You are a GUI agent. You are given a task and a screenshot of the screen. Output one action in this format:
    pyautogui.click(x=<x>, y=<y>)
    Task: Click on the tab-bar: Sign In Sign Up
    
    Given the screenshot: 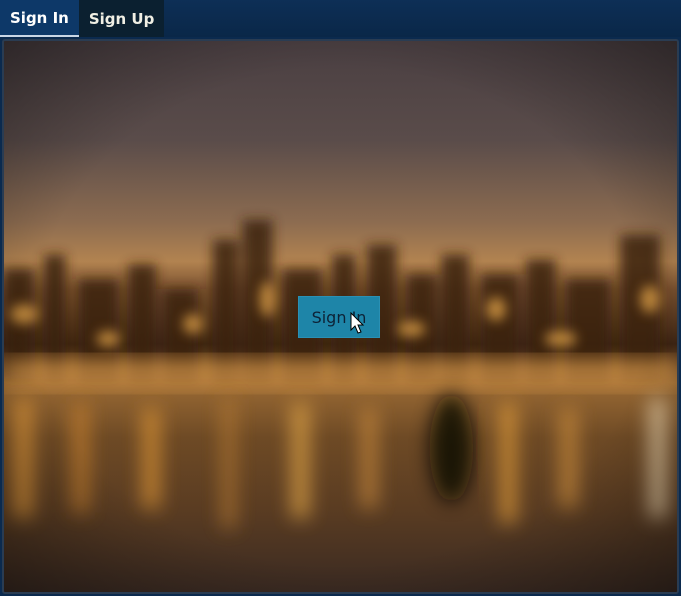 What is the action you would take?
    pyautogui.click(x=340, y=18)
    